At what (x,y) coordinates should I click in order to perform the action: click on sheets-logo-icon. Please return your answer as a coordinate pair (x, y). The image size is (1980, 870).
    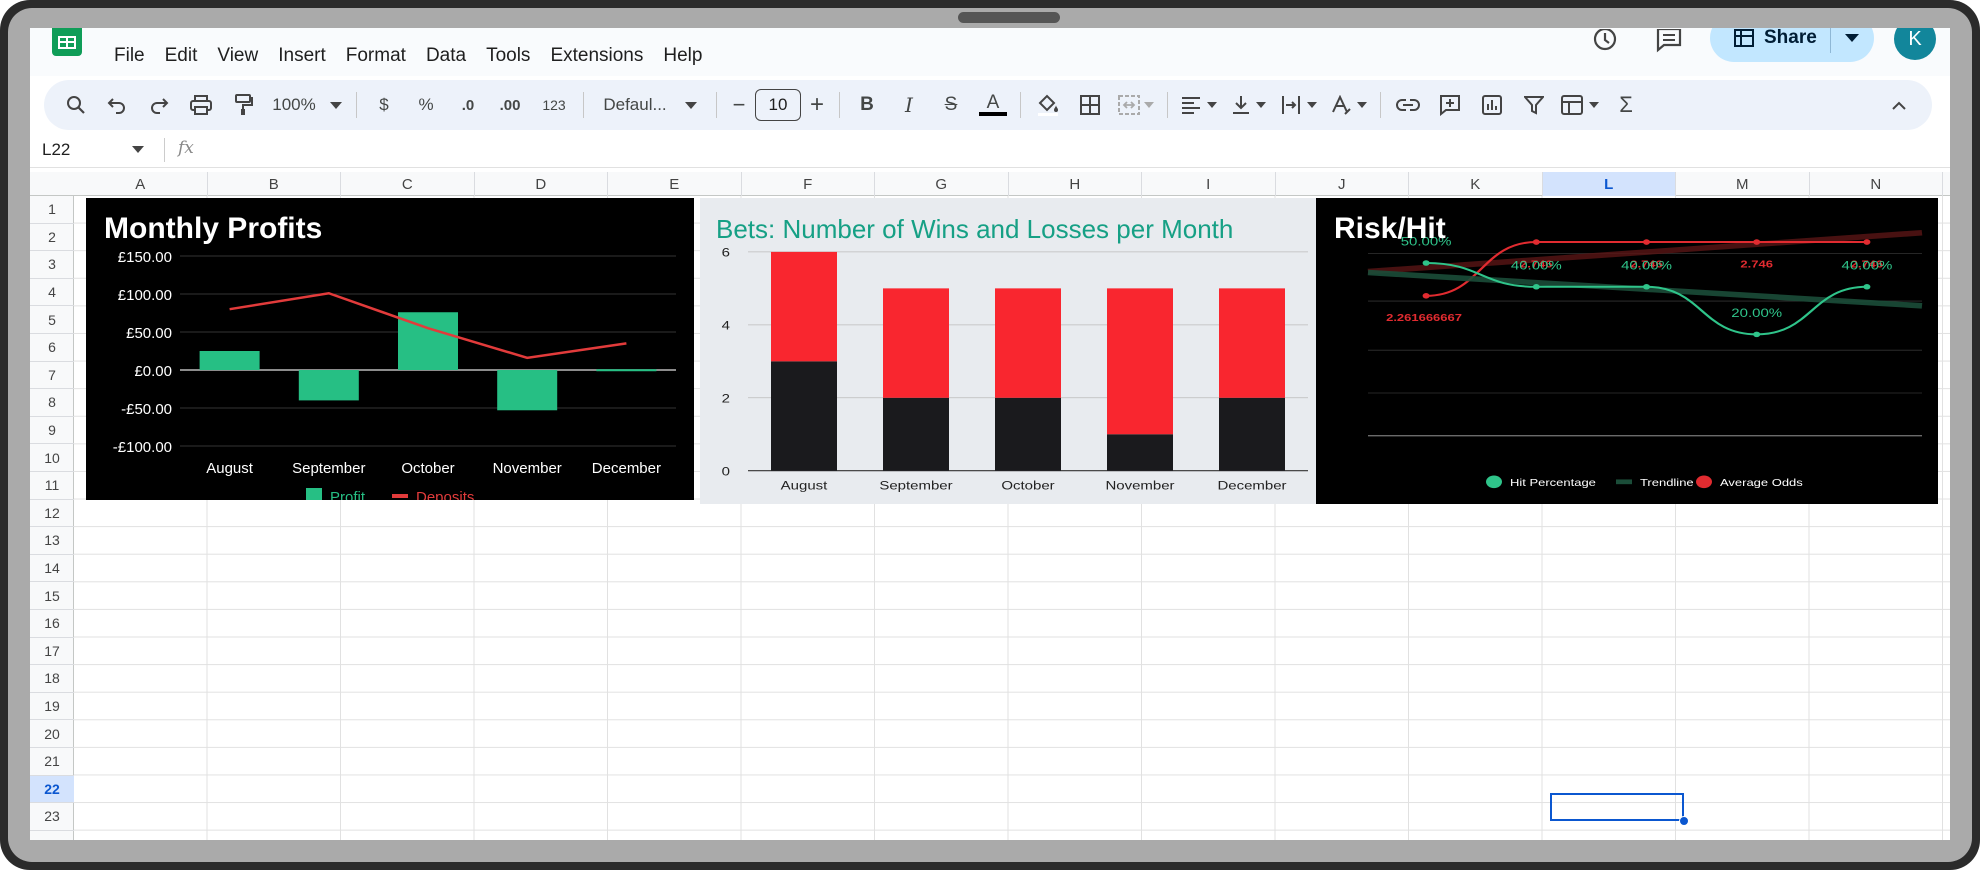
    Looking at the image, I should click on (67, 42).